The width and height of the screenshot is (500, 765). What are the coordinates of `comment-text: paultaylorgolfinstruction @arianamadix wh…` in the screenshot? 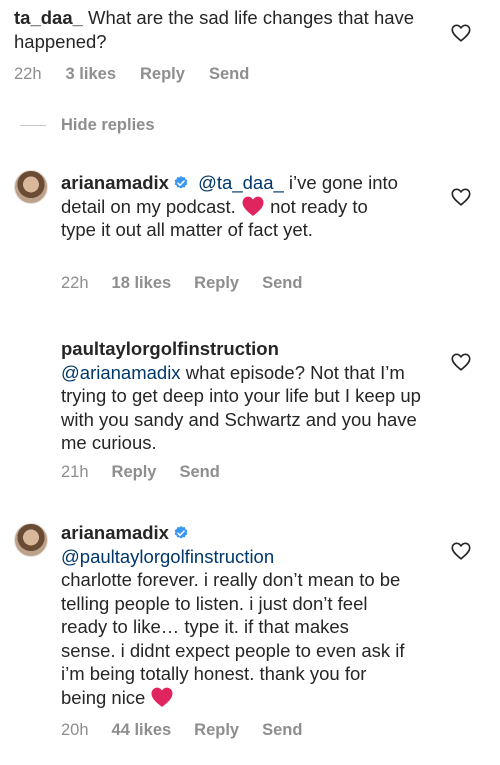 It's located at (246, 396).